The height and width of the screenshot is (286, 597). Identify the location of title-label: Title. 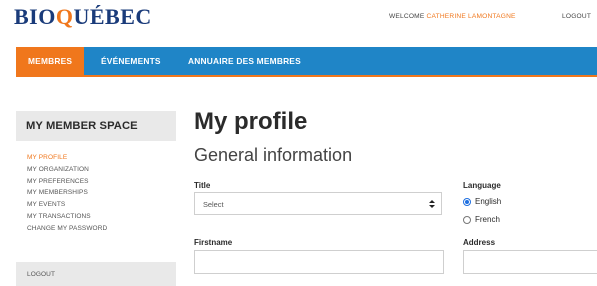
(202, 185).